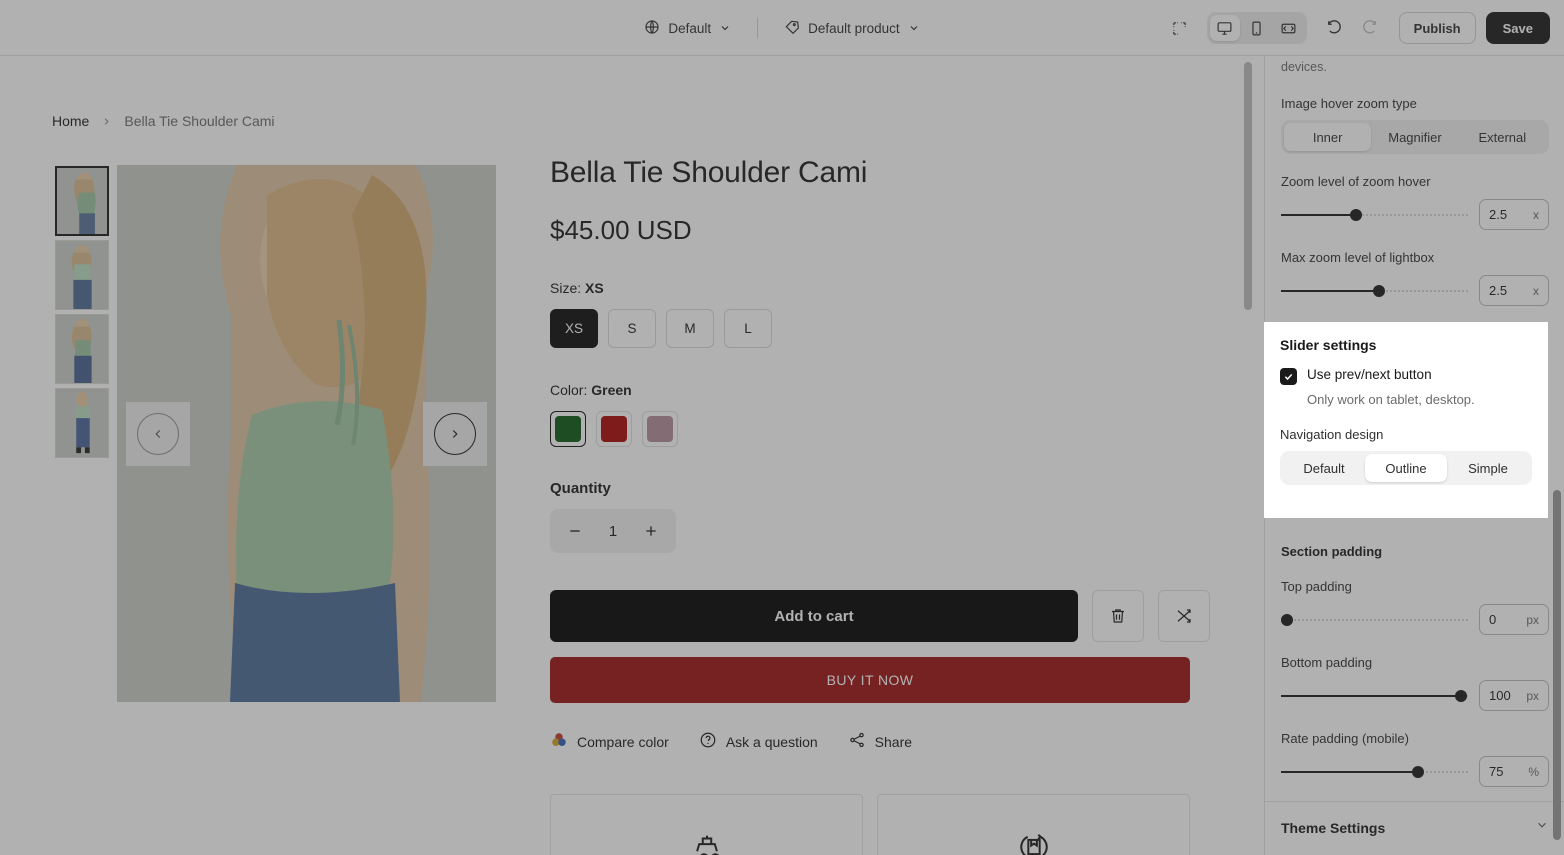 The height and width of the screenshot is (855, 1564). Describe the element at coordinates (651, 531) in the screenshot. I see `plus-icon` at that location.